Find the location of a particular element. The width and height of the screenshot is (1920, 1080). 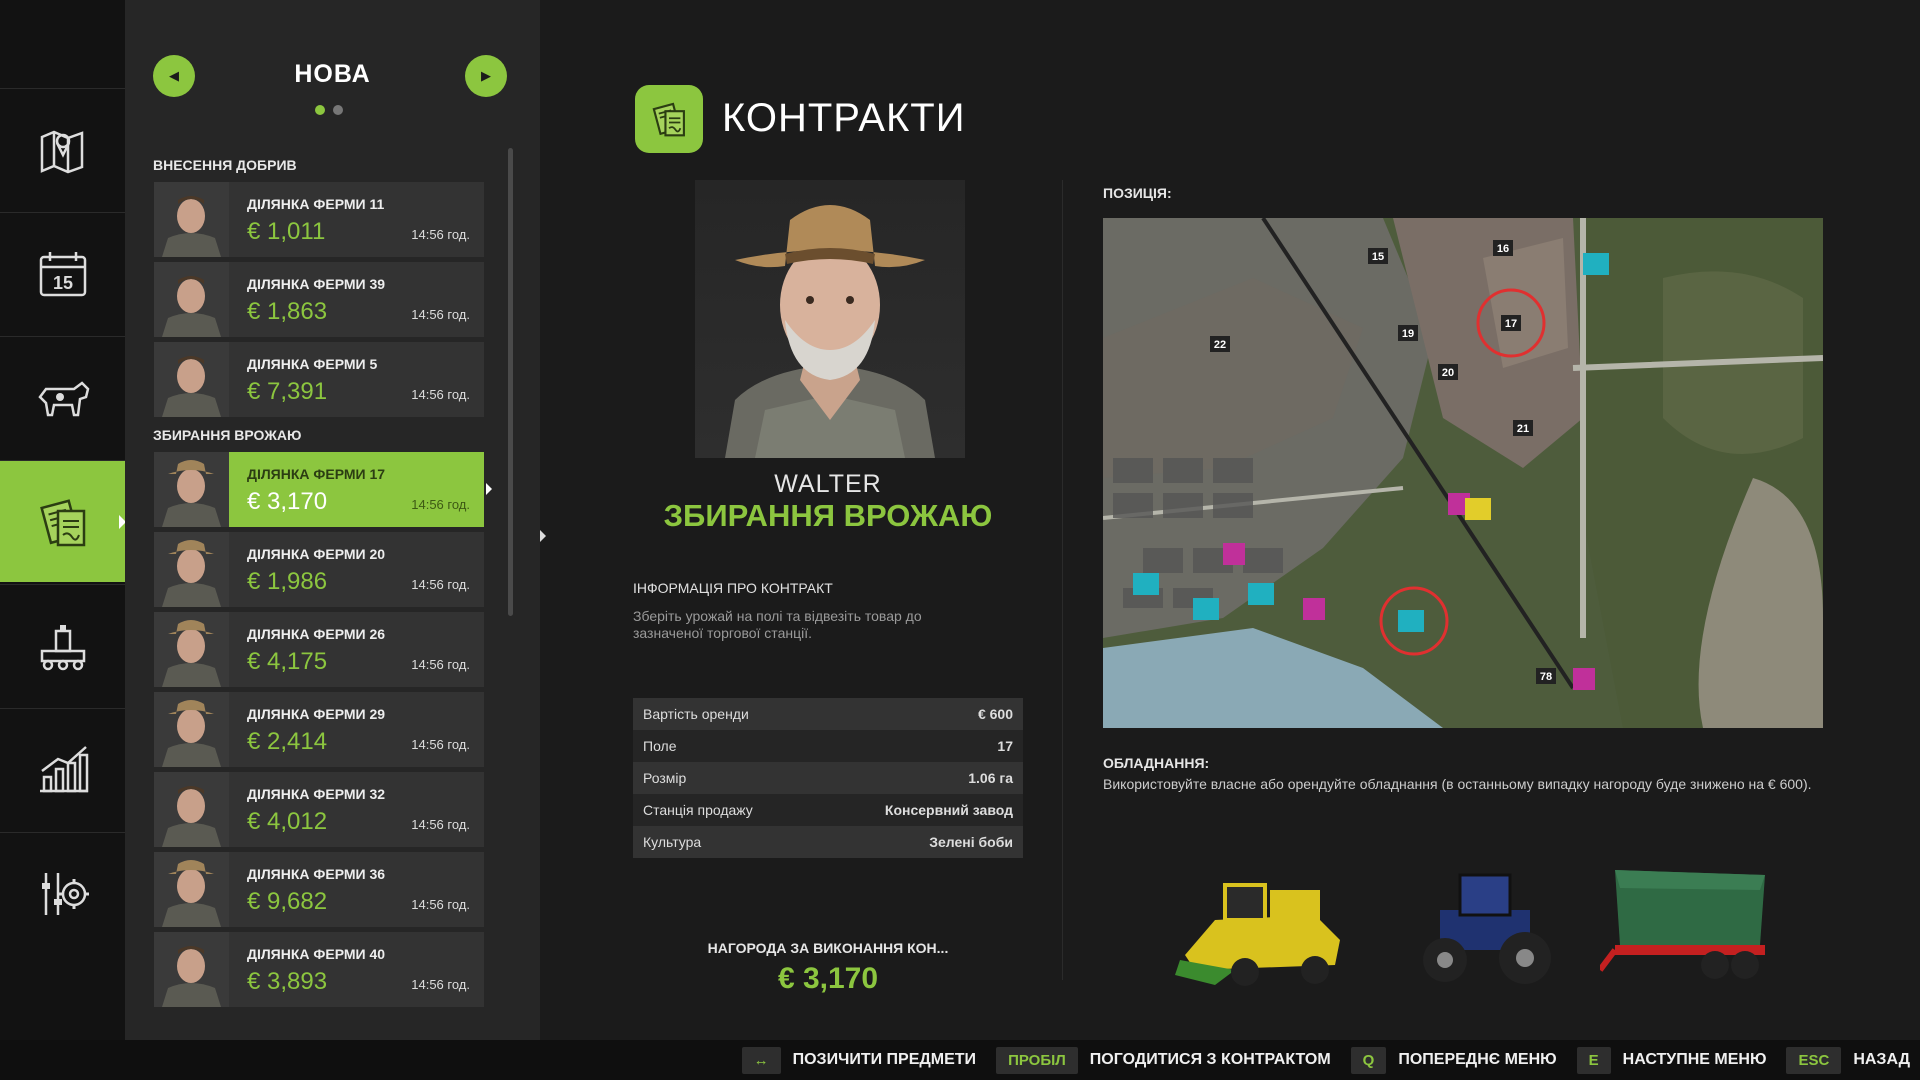

key-badge: E is located at coordinates (1593, 1060).